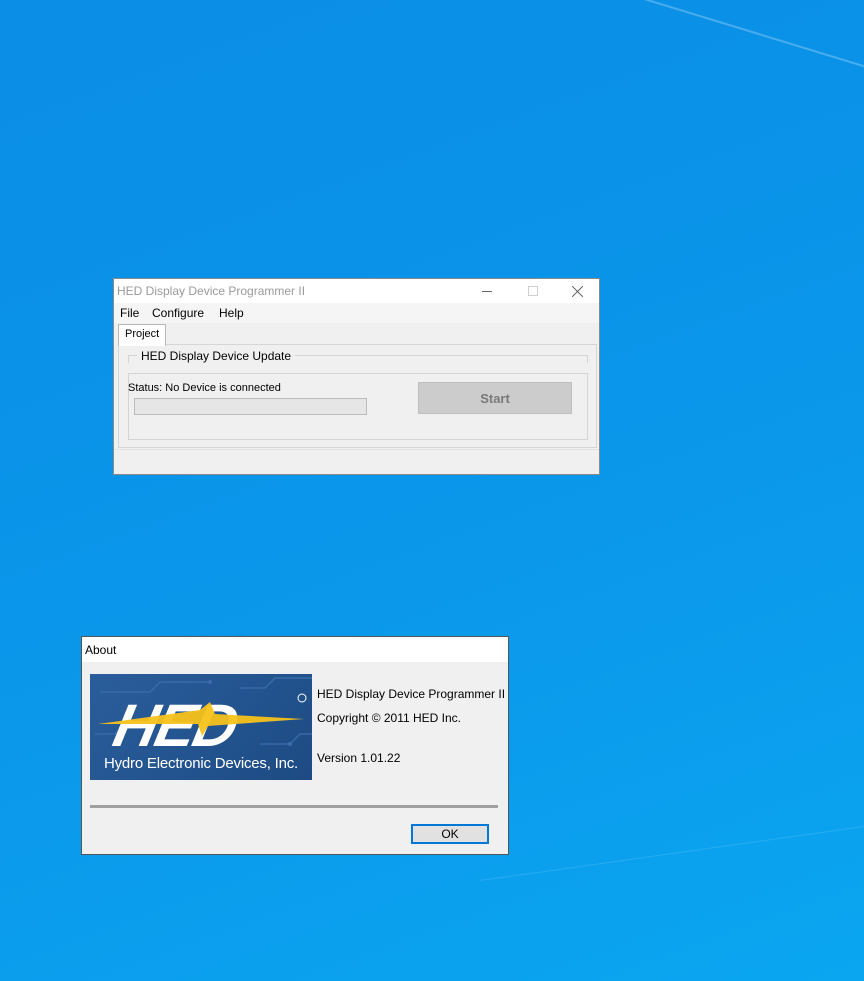  Describe the element at coordinates (250, 406) in the screenshot. I see `update-progress-bar` at that location.